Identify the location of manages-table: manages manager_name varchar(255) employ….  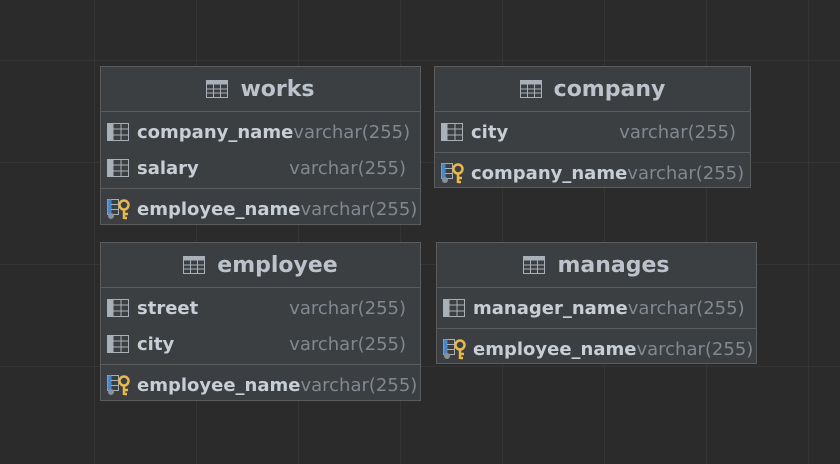
(596, 303).